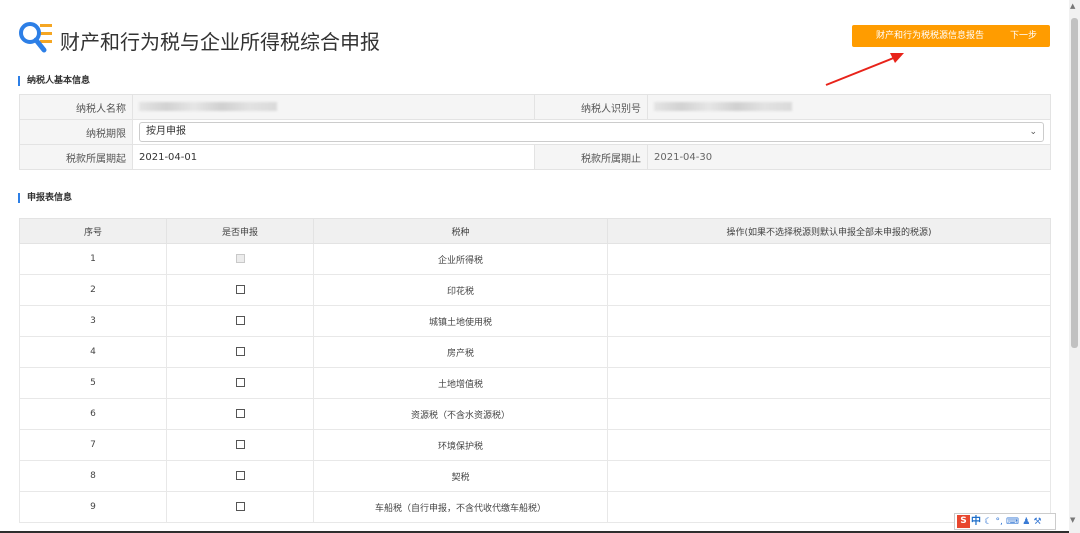 The image size is (1080, 533). What do you see at coordinates (93, 414) in the screenshot?
I see `row-number: 6` at bounding box center [93, 414].